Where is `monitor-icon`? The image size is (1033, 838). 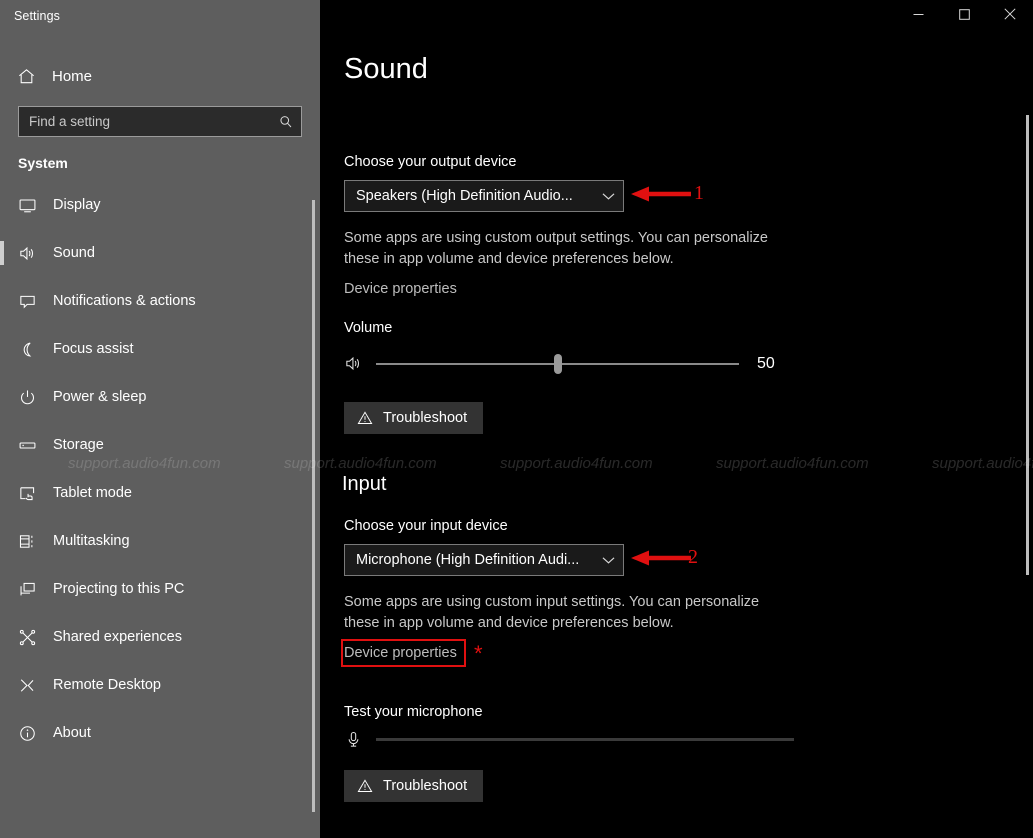 monitor-icon is located at coordinates (31, 205).